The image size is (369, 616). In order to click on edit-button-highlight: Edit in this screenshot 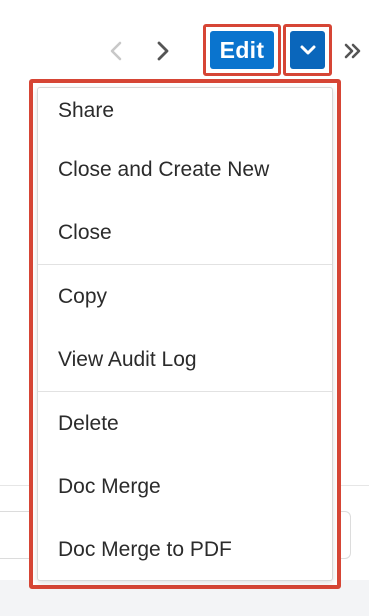, I will do `click(242, 50)`.